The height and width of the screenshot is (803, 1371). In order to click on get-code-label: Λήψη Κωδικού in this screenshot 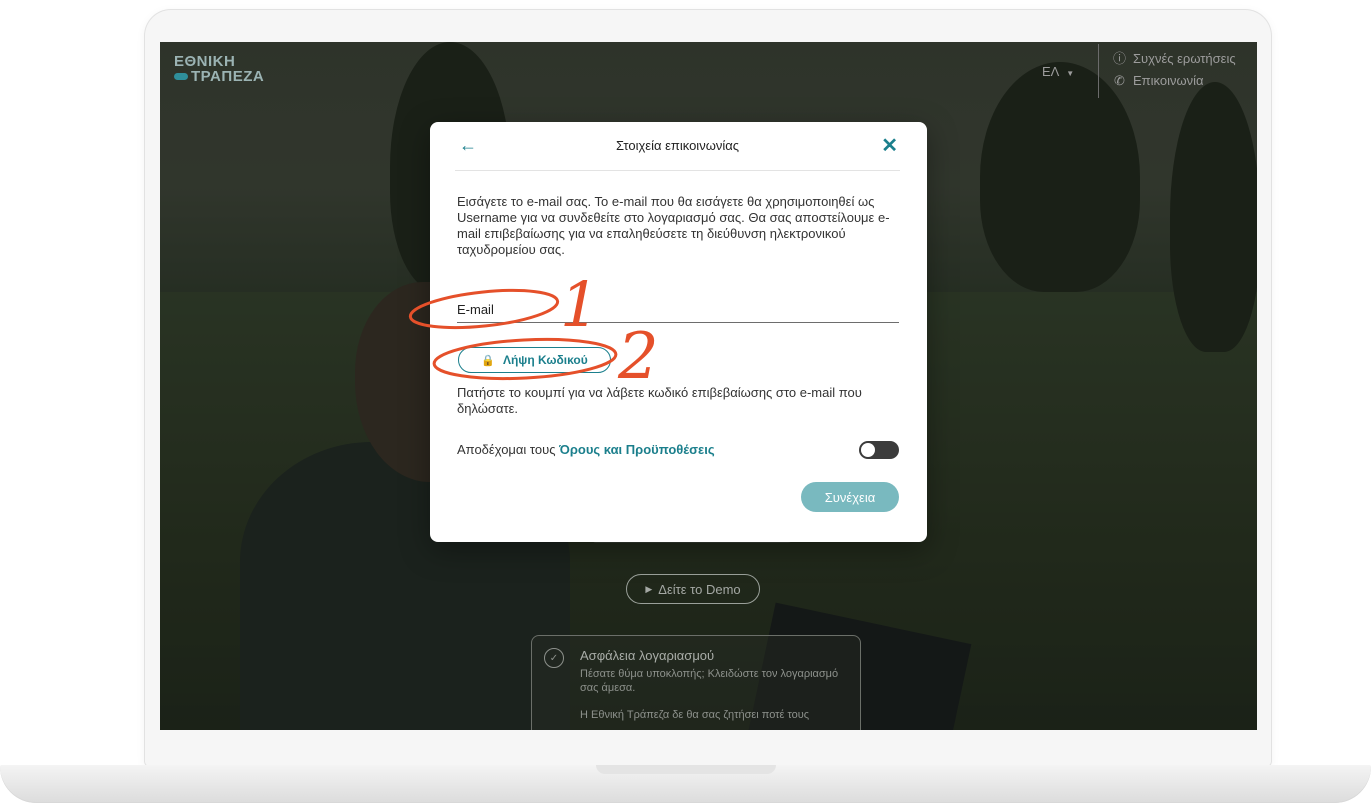, I will do `click(545, 360)`.